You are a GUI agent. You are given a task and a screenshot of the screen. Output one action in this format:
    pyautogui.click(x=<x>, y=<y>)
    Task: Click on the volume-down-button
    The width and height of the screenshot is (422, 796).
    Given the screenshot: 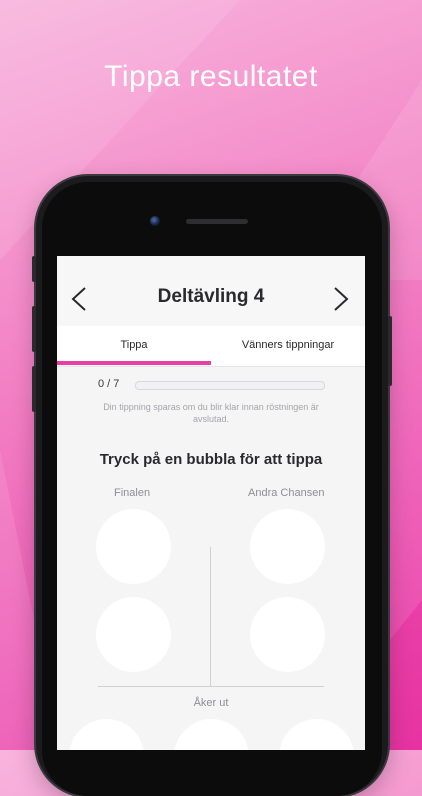 What is the action you would take?
    pyautogui.click(x=34, y=389)
    